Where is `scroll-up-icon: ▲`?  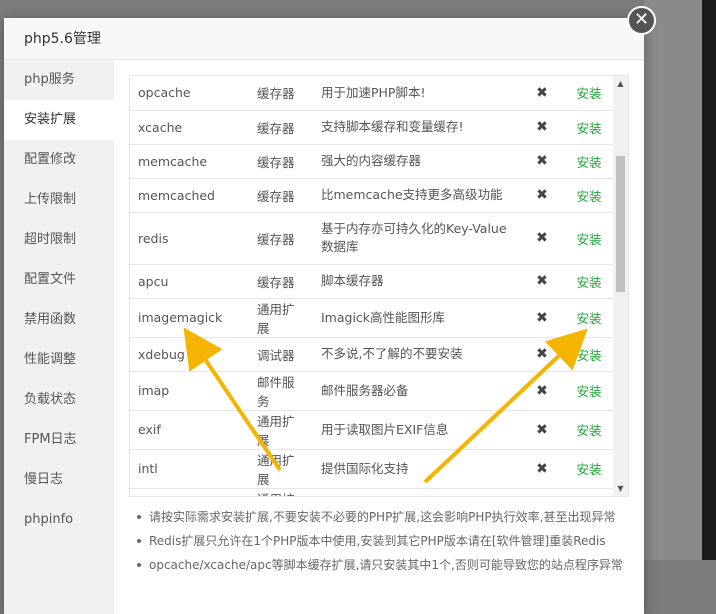
scroll-up-icon: ▲ is located at coordinates (620, 83).